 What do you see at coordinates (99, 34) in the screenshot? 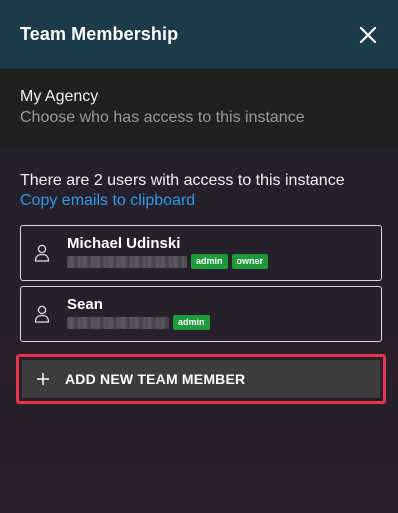
I see `panel-title: Team Membership` at bounding box center [99, 34].